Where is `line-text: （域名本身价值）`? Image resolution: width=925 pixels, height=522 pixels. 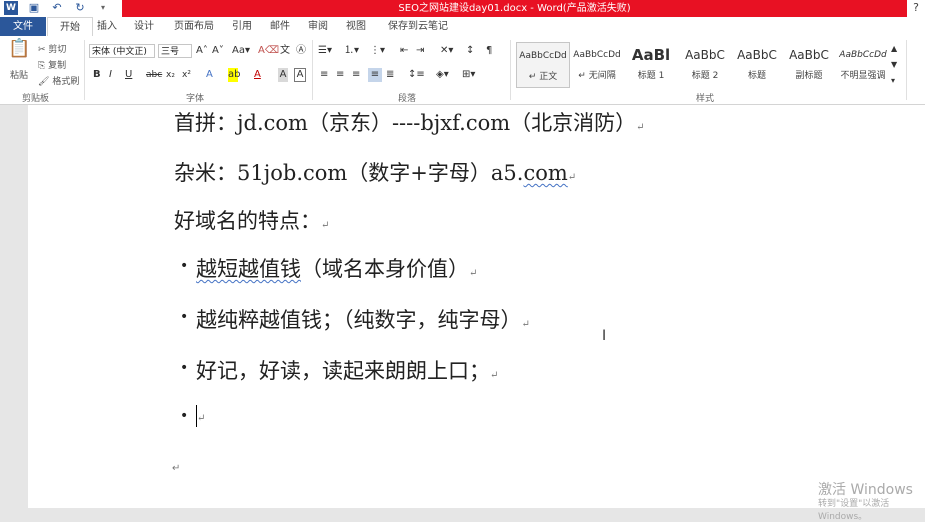 line-text: （域名本身价值） is located at coordinates (385, 269).